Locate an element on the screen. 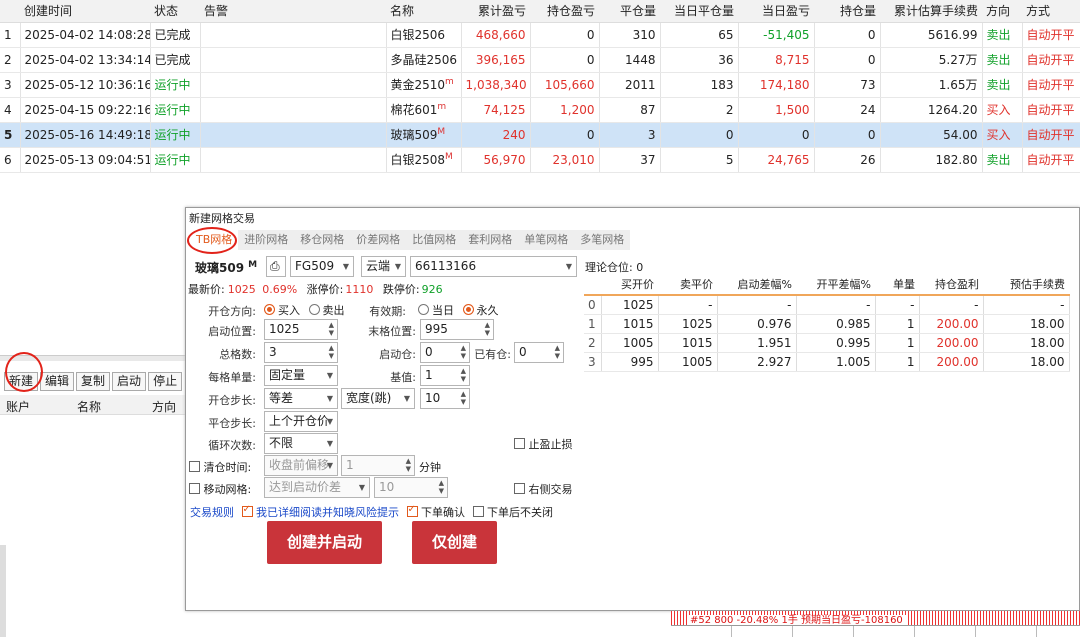 The width and height of the screenshot is (1080, 637). tab-ratio-grid: 比值网格 is located at coordinates (434, 240).